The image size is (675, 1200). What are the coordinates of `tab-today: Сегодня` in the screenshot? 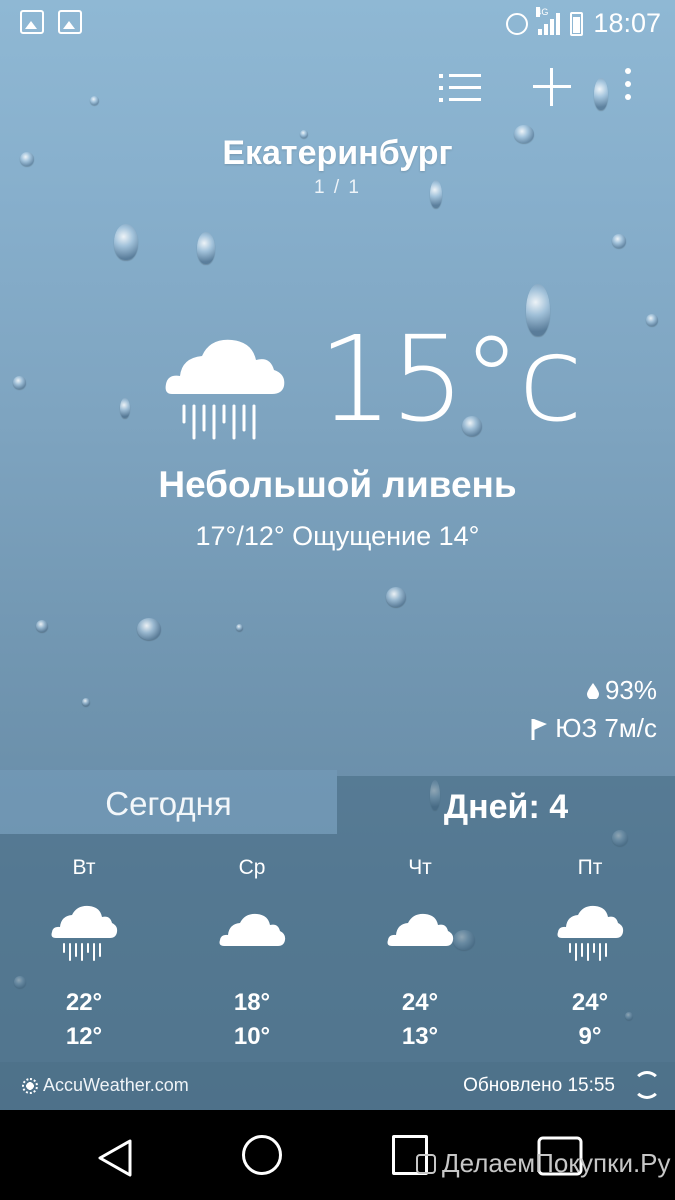 It's located at (168, 802).